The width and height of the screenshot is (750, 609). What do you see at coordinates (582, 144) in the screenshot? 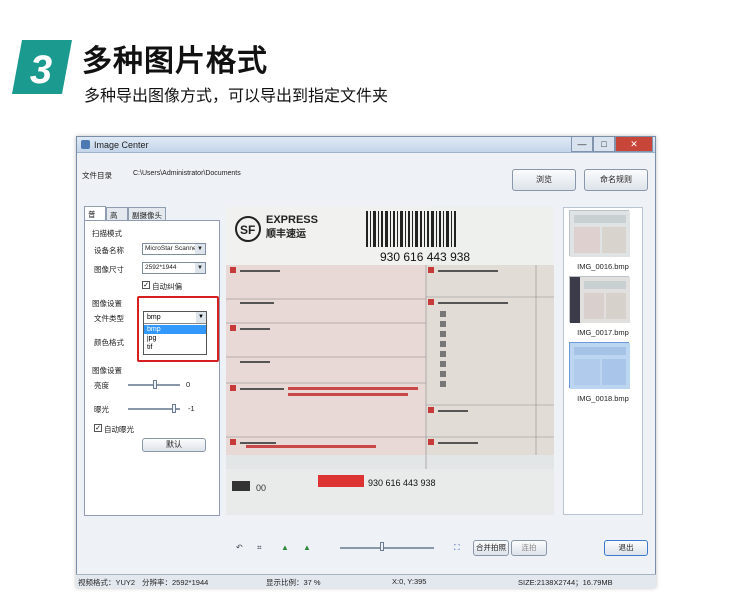
I see `minimize-button: —` at bounding box center [582, 144].